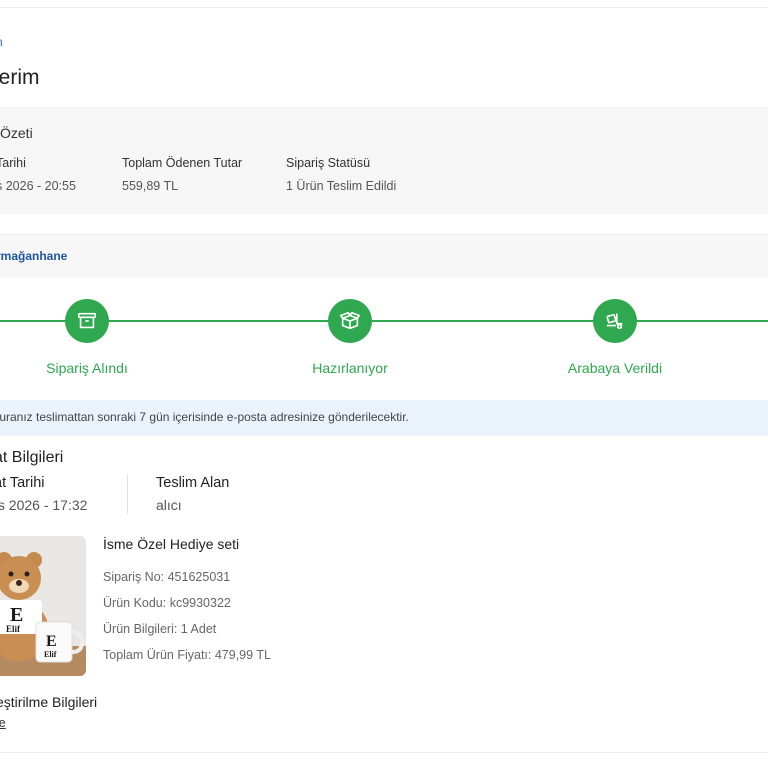 This screenshot has width=768, height=768. What do you see at coordinates (20, 77) in the screenshot?
I see `page-title: lerim` at bounding box center [20, 77].